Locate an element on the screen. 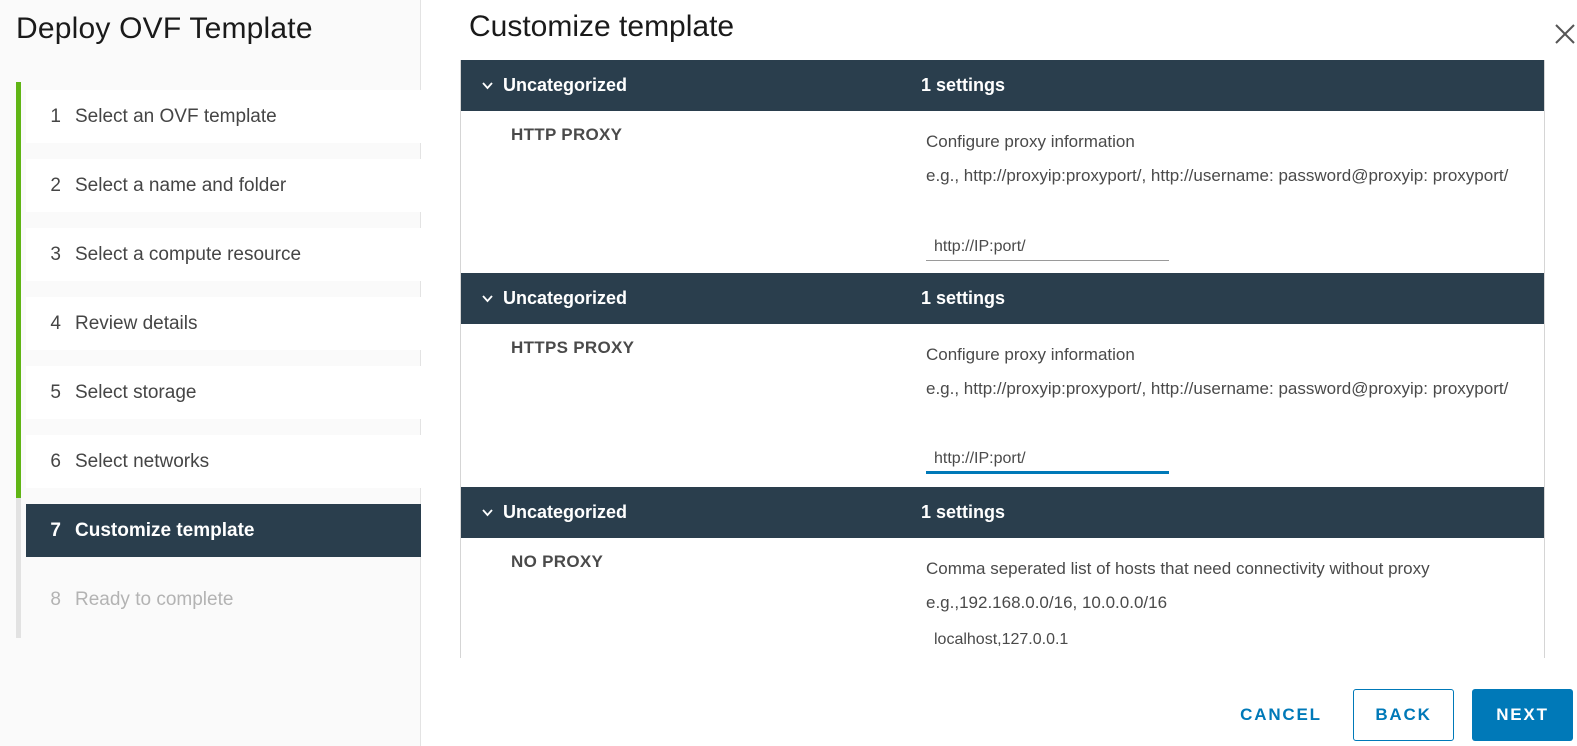  step-number: 7 is located at coordinates (55, 530).